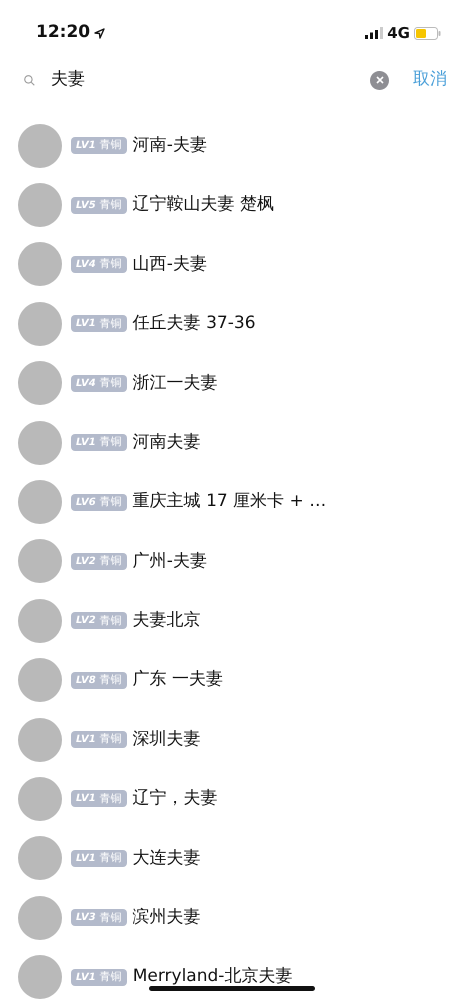 Image resolution: width=463 pixels, height=1000 pixels. Describe the element at coordinates (203, 205) in the screenshot. I see `user-name: 辽宁鞍山夫妻 楚枫` at that location.